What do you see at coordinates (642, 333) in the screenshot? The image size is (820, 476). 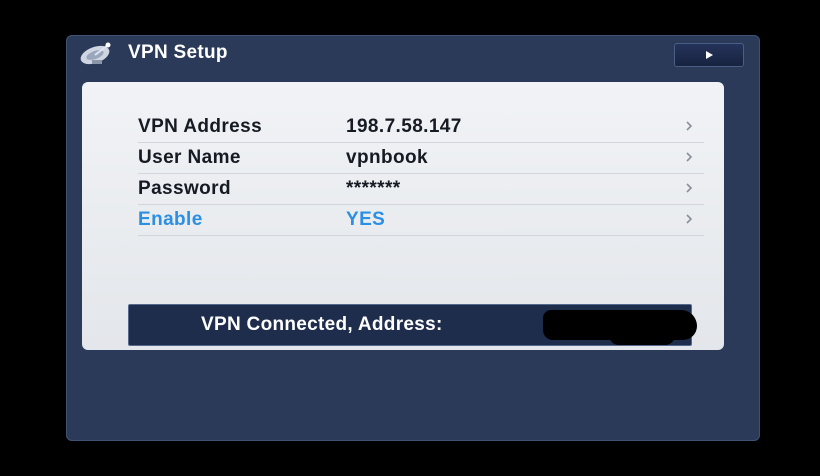 I see `redacted-address-blot` at bounding box center [642, 333].